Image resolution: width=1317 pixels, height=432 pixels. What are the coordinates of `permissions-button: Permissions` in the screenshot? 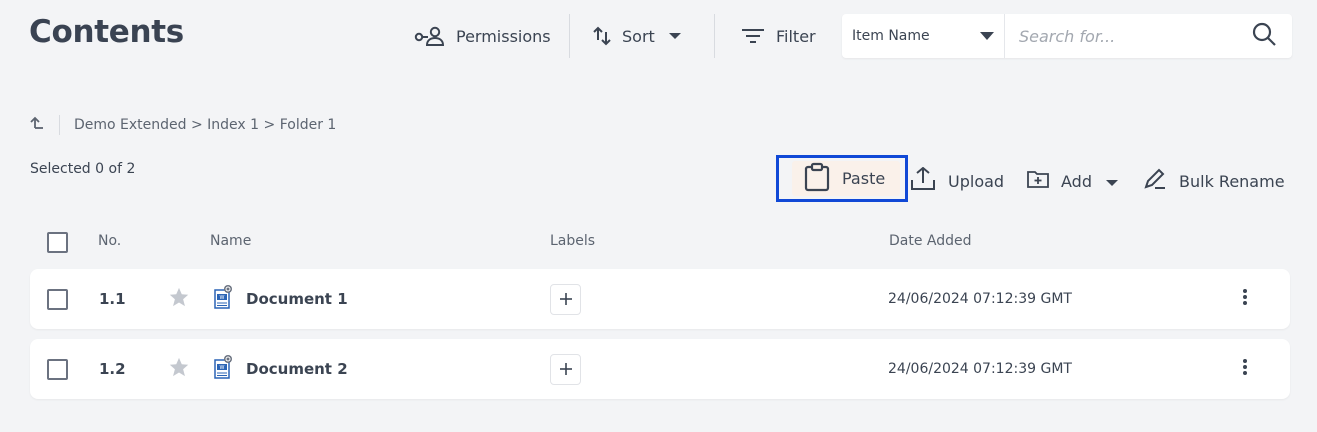 It's located at (482, 36).